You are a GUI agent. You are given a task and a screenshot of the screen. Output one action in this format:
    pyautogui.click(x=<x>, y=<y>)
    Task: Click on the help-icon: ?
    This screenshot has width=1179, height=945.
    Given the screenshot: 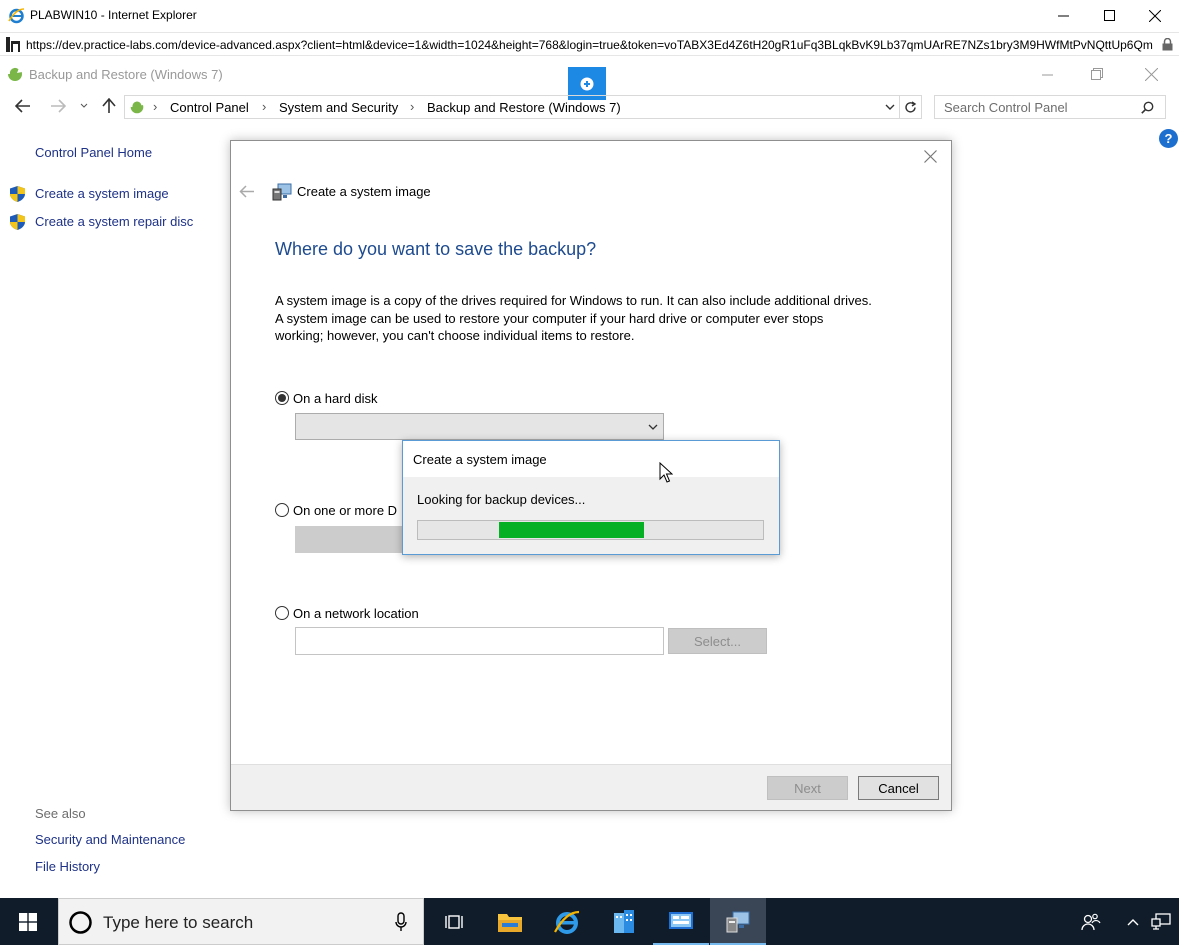 What is the action you would take?
    pyautogui.click(x=1168, y=138)
    